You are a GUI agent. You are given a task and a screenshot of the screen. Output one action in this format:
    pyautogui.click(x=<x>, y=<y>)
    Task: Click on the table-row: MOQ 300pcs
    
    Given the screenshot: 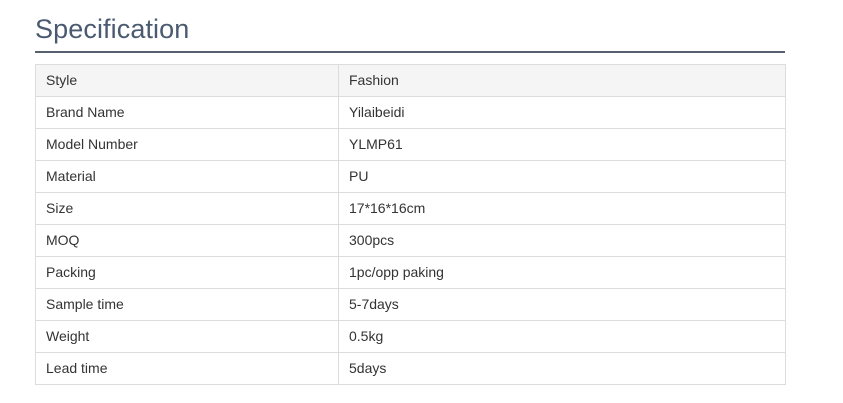 What is the action you would take?
    pyautogui.click(x=410, y=240)
    